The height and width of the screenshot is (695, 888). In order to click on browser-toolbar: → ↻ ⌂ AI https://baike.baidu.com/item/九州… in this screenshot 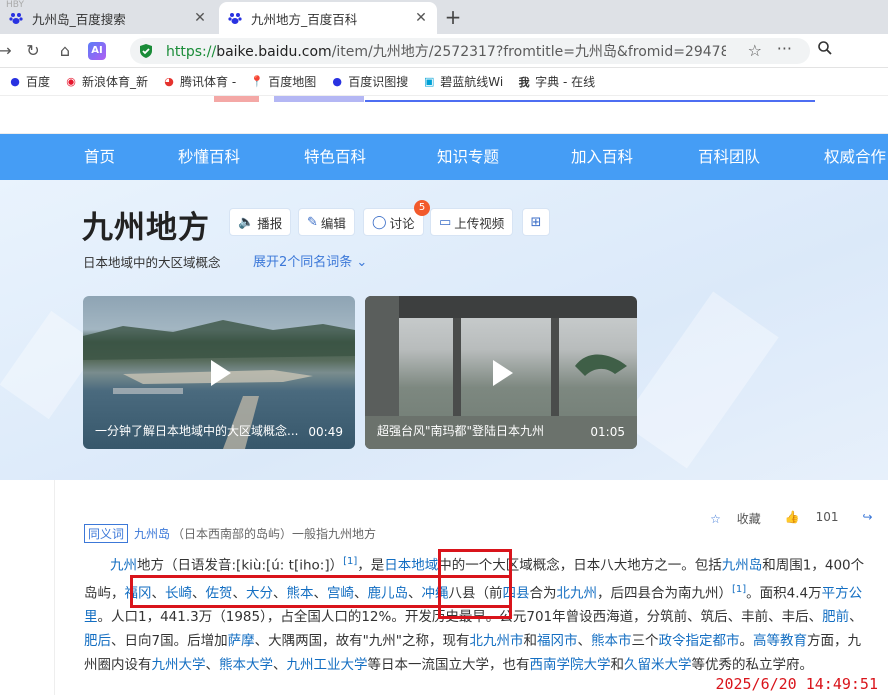, I will do `click(444, 51)`.